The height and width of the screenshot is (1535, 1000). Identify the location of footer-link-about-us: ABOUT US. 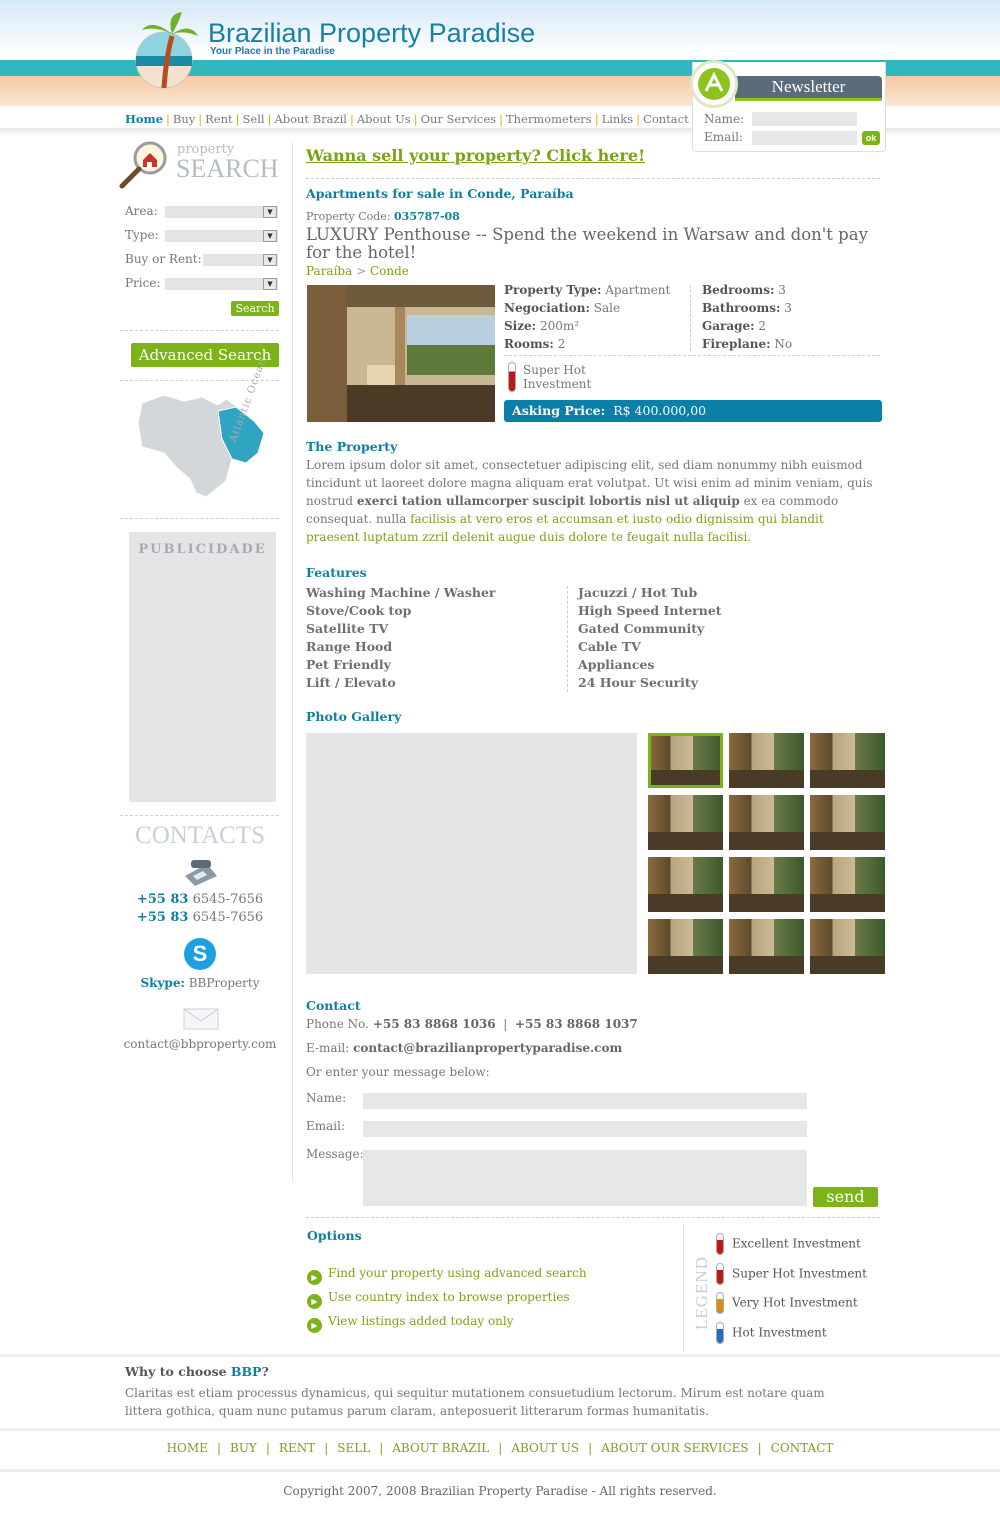
(545, 1448).